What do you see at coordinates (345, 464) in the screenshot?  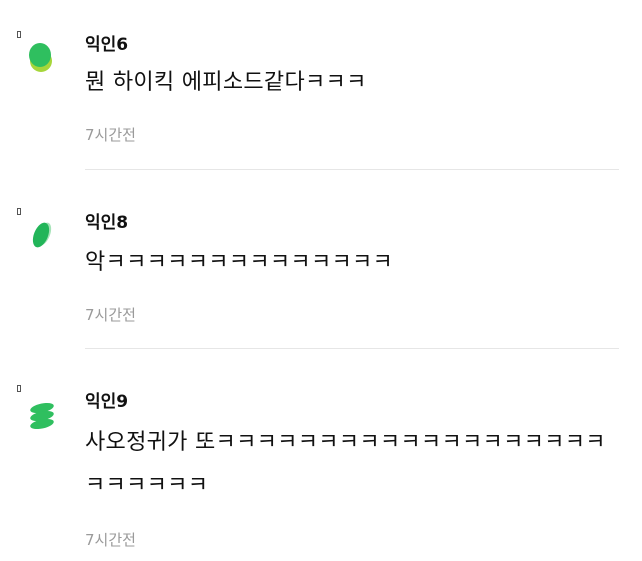 I see `comment-text: 사오정귀가 또ㅋㅋㅋㅋㅋㅋㅋㅋㅋㅋㅋㅋㅋㅋㅋㅋㅋㅋㅋㅋㅋㅋㅋㅋㅋ` at bounding box center [345, 464].